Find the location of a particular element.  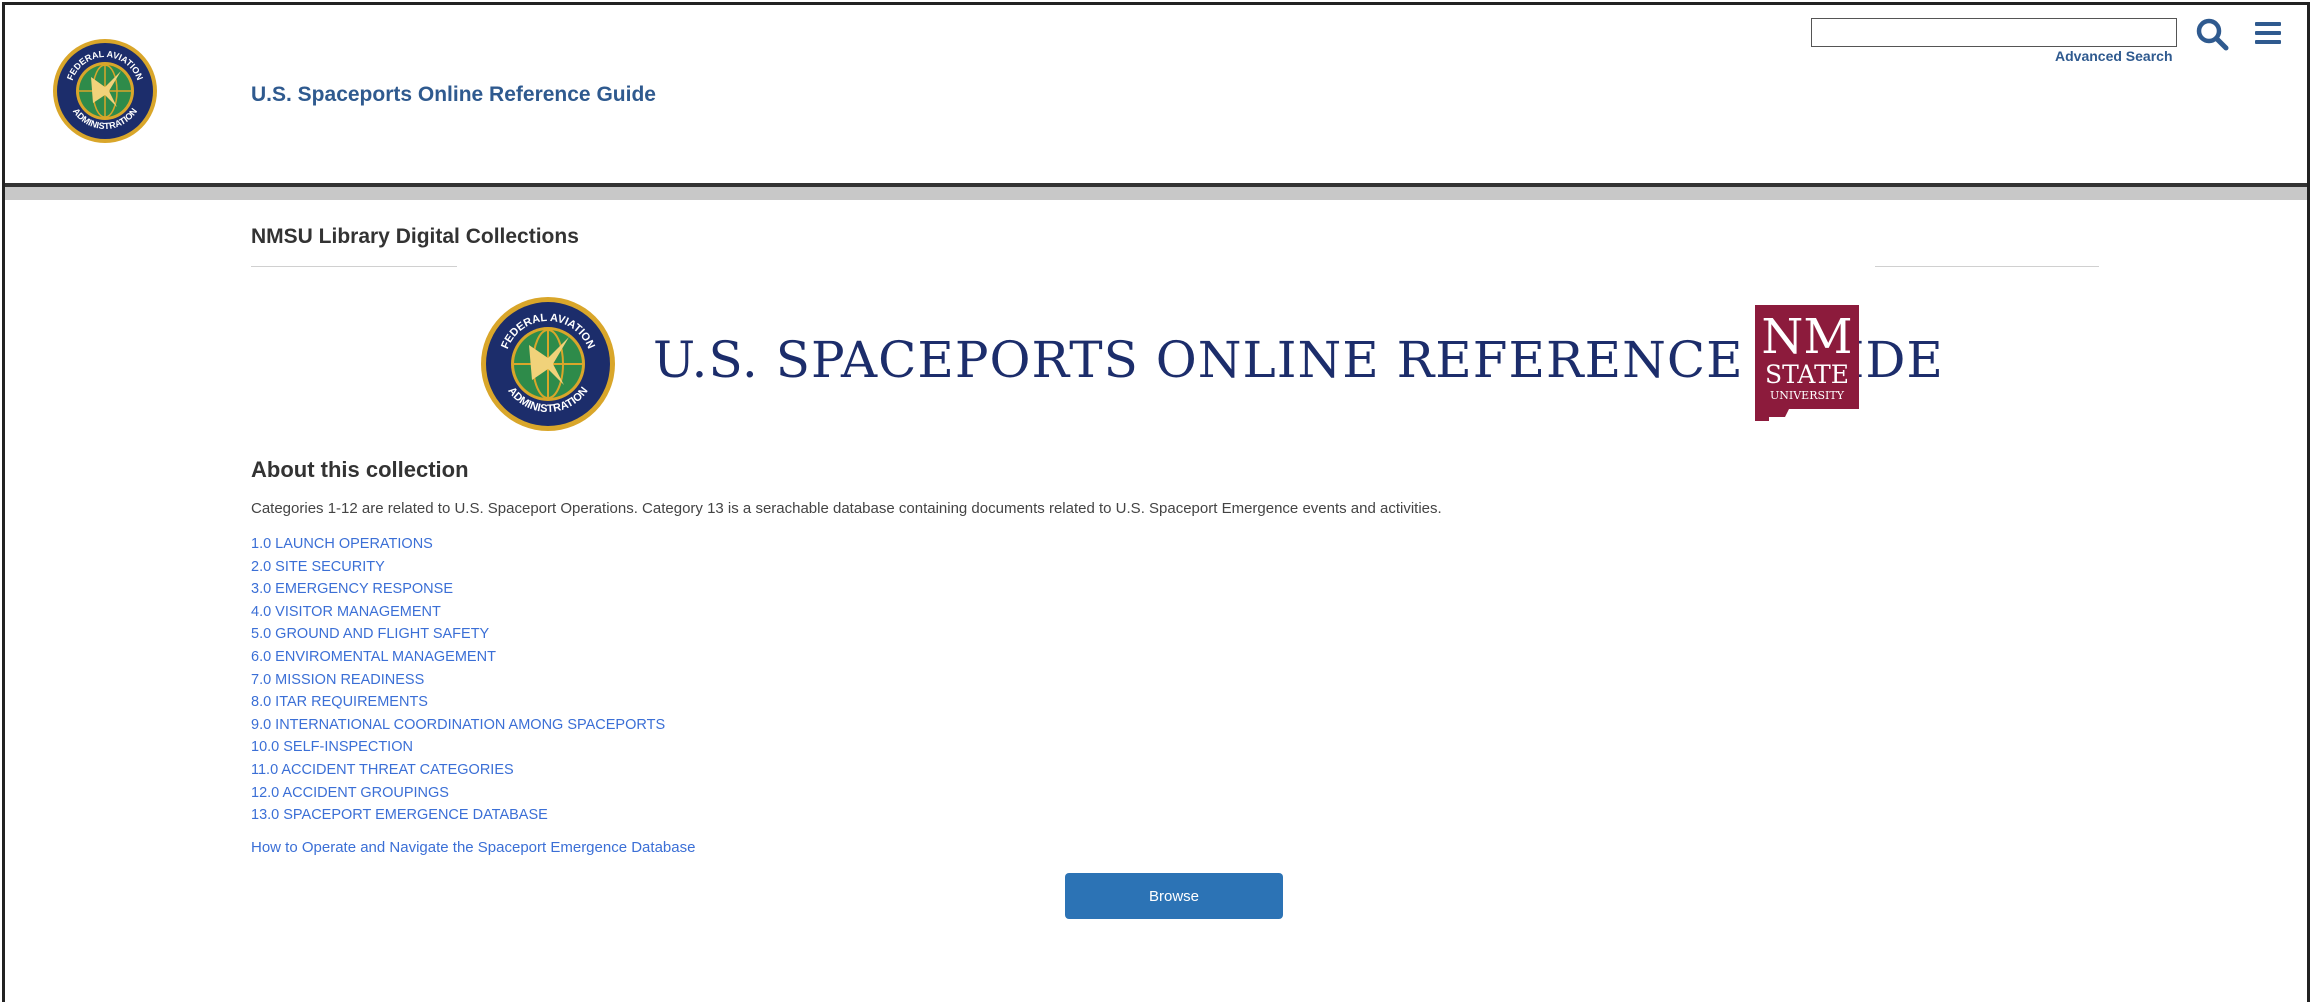

category-item: 11.0 ACCIDENT THREAT CATEGORIES is located at coordinates (458, 770).